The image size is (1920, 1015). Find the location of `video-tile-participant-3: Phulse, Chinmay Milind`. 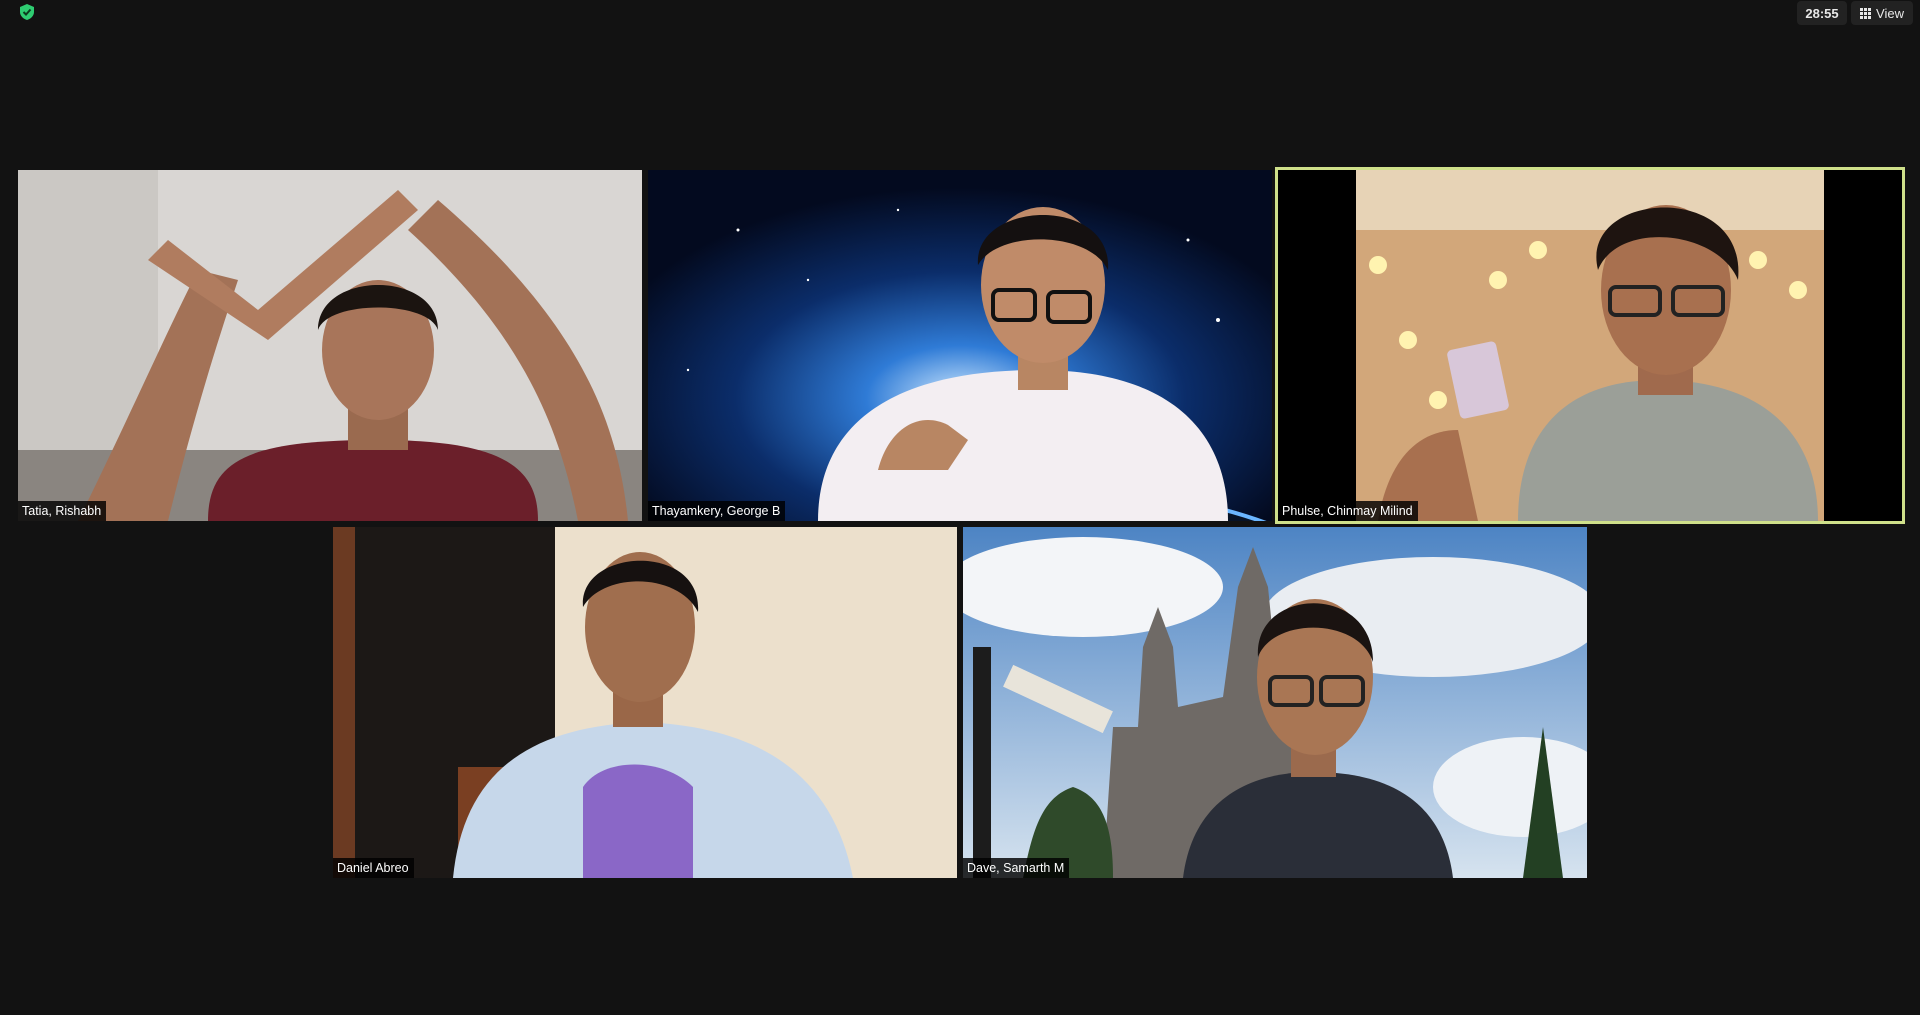

video-tile-participant-3: Phulse, Chinmay Milind is located at coordinates (1590, 345).